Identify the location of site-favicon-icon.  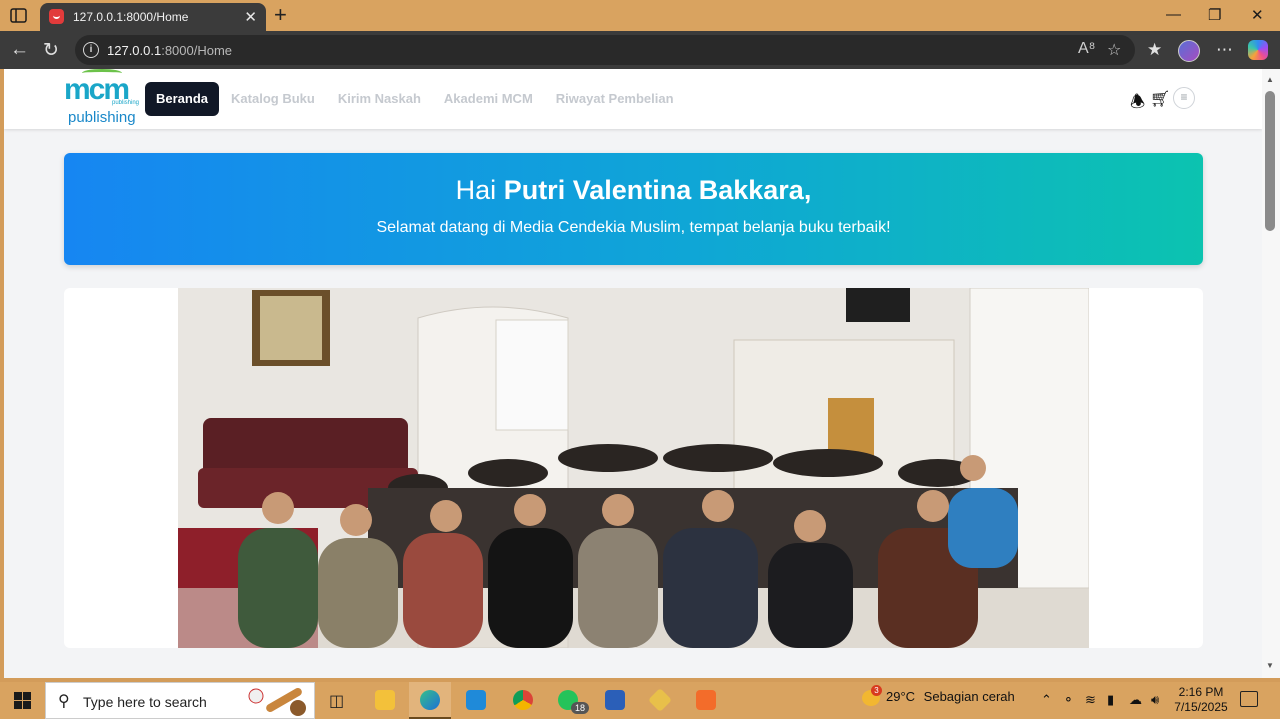
(56, 16).